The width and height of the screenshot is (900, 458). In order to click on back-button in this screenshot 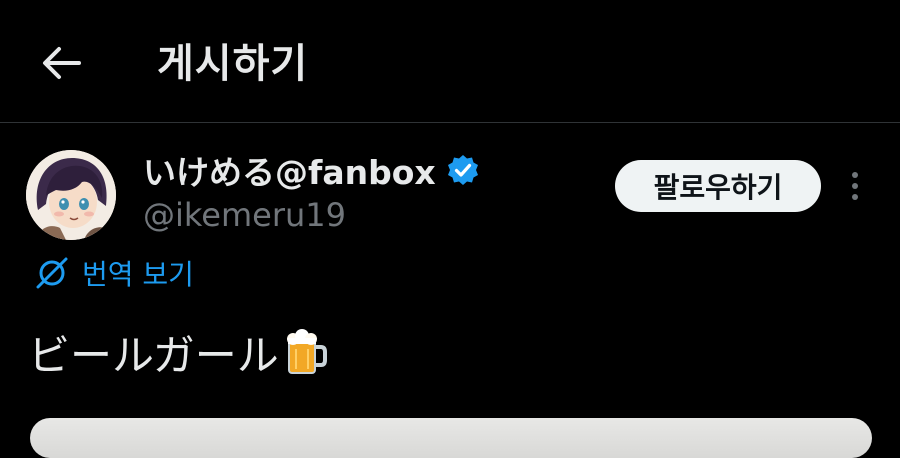, I will do `click(61, 63)`.